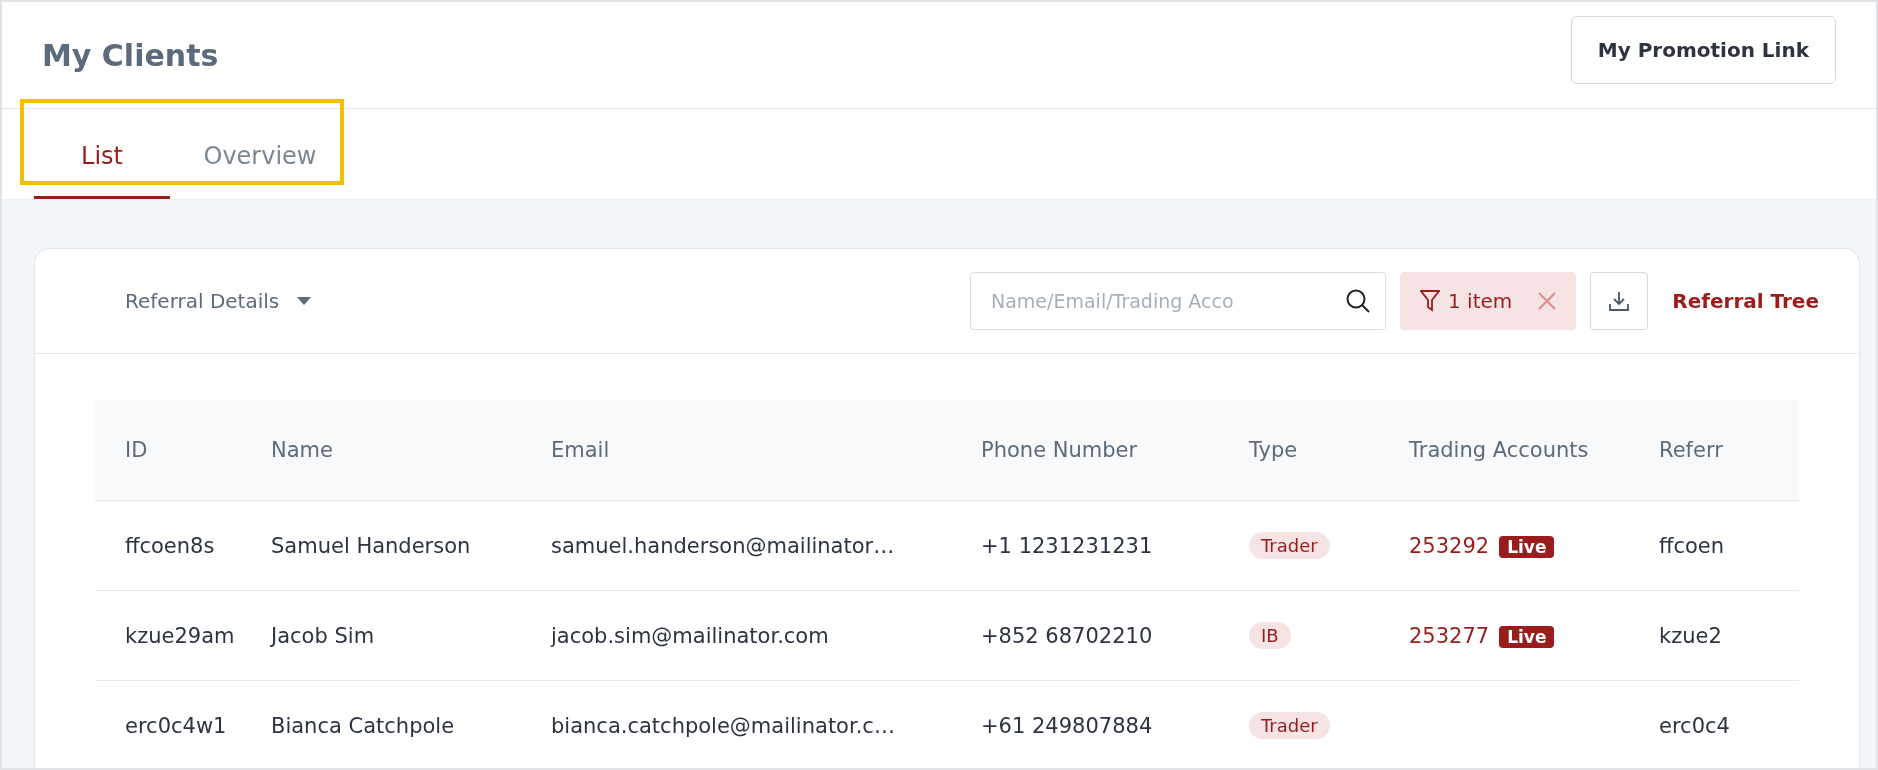 The height and width of the screenshot is (770, 1878). I want to click on tab: Overview, so click(260, 154).